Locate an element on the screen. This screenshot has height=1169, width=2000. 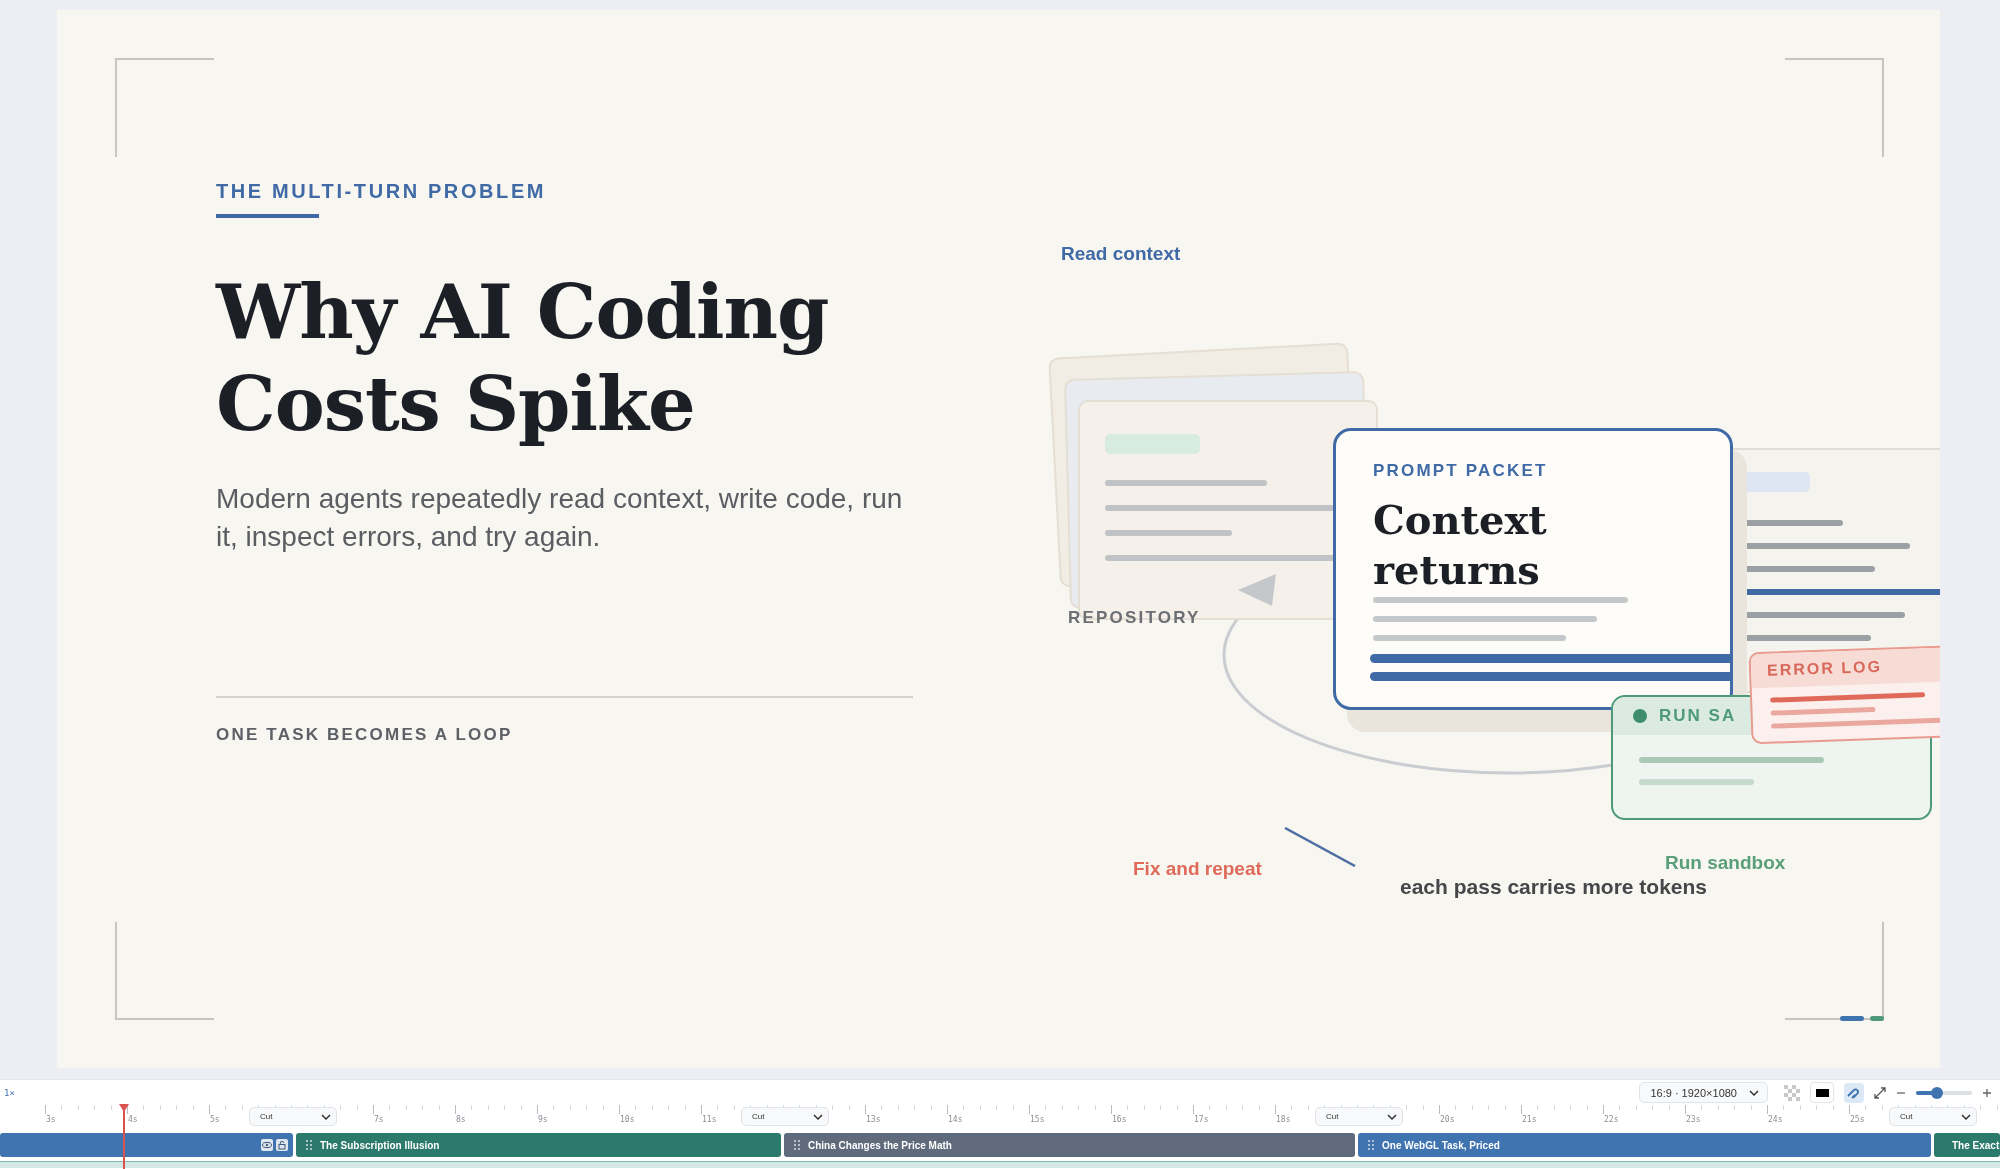
time-label: 9s is located at coordinates (543, 1120).